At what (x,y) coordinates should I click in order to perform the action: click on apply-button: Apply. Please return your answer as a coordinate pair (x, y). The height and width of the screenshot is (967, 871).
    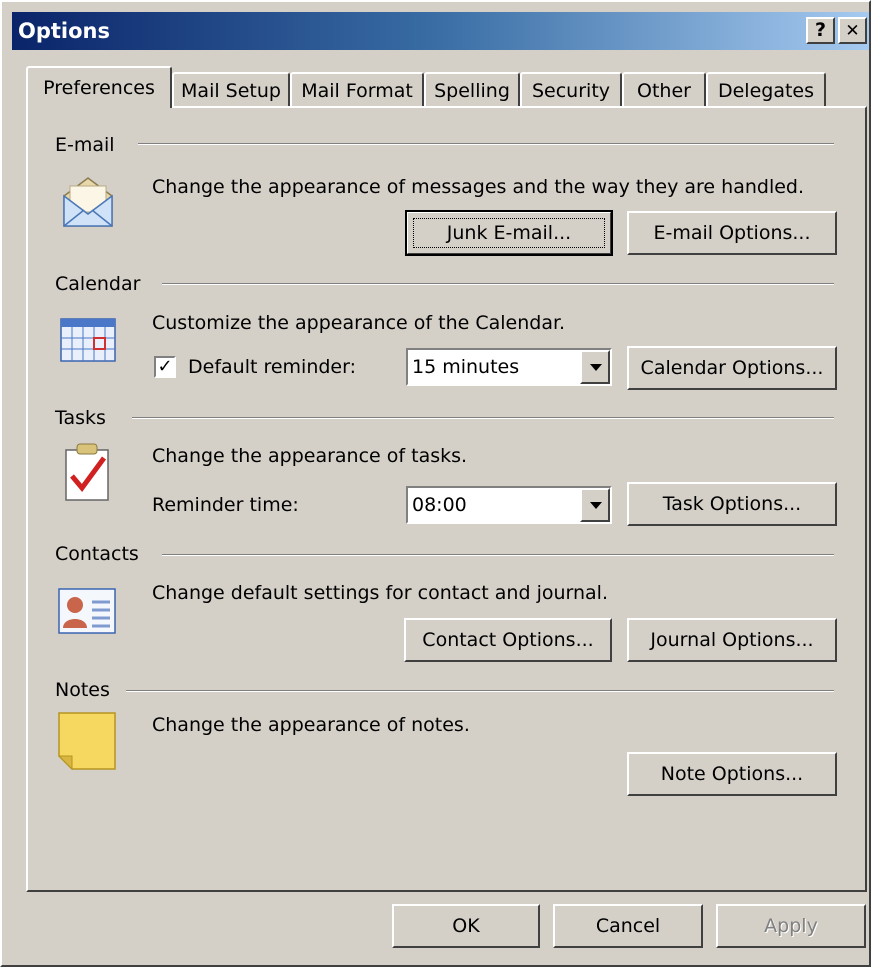
    Looking at the image, I should click on (791, 926).